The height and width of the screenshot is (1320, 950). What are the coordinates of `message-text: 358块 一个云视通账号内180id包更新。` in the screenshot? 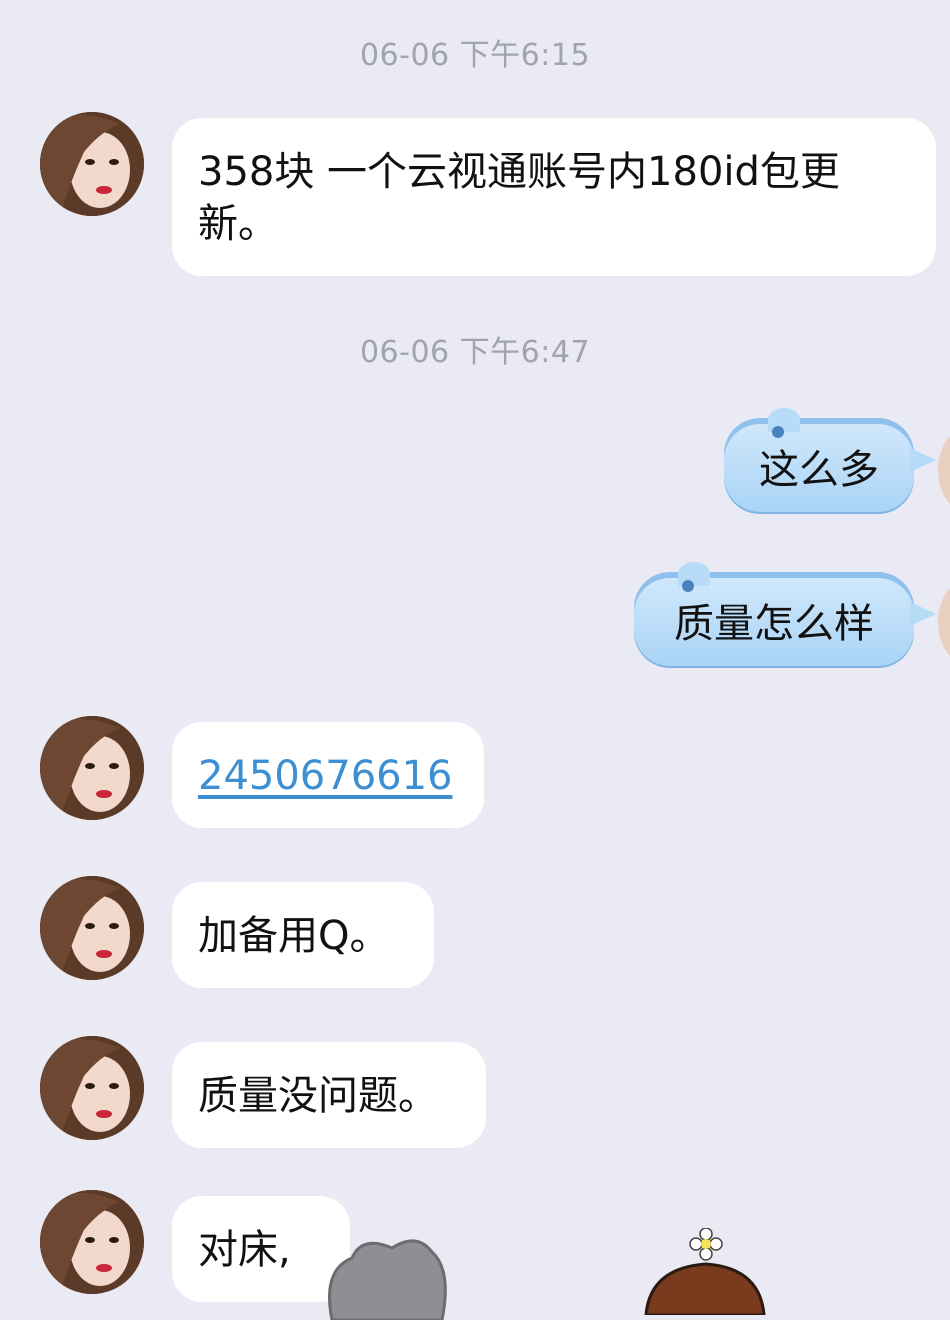 It's located at (519, 198).